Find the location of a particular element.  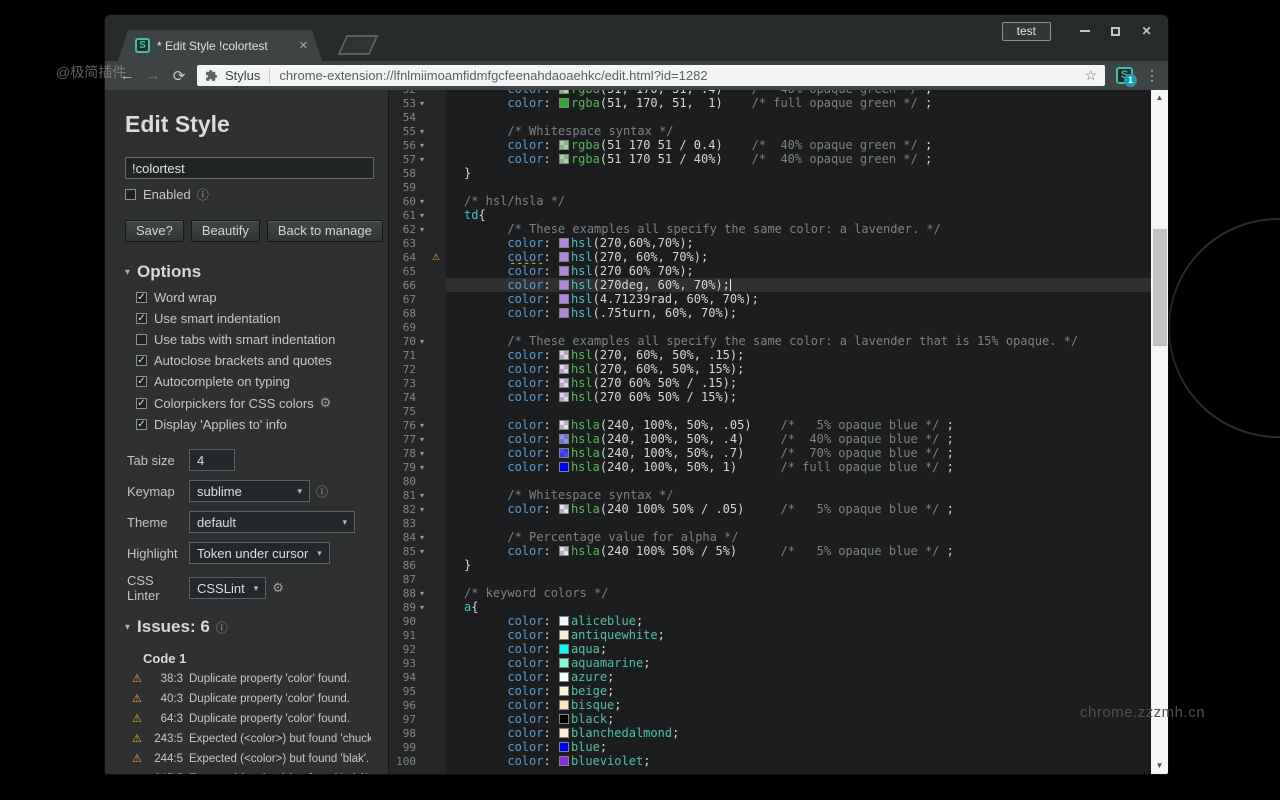

gear-icon: ⚙ is located at coordinates (326, 403).